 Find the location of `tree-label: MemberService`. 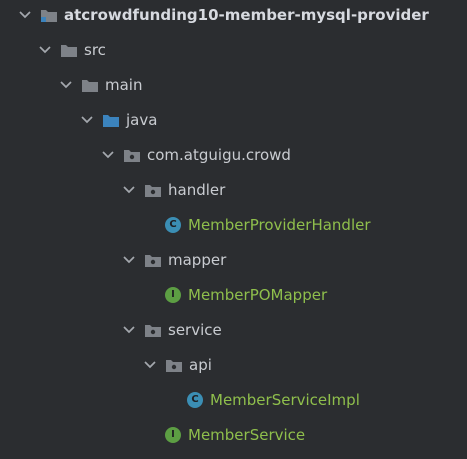

tree-label: MemberService is located at coordinates (247, 435).